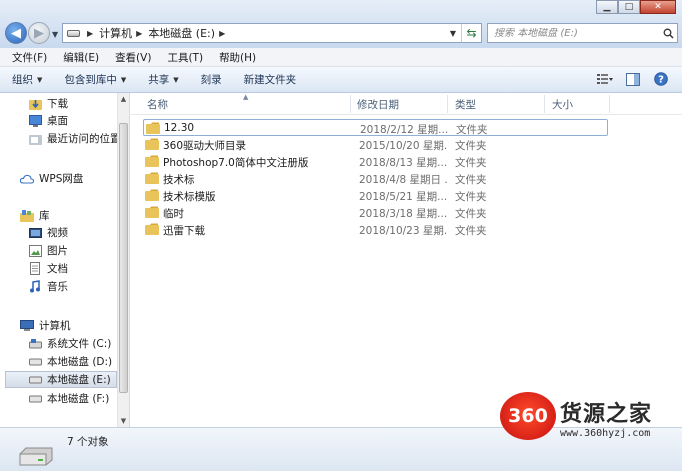  Describe the element at coordinates (629, 7) in the screenshot. I see `maximize-button: □` at that location.